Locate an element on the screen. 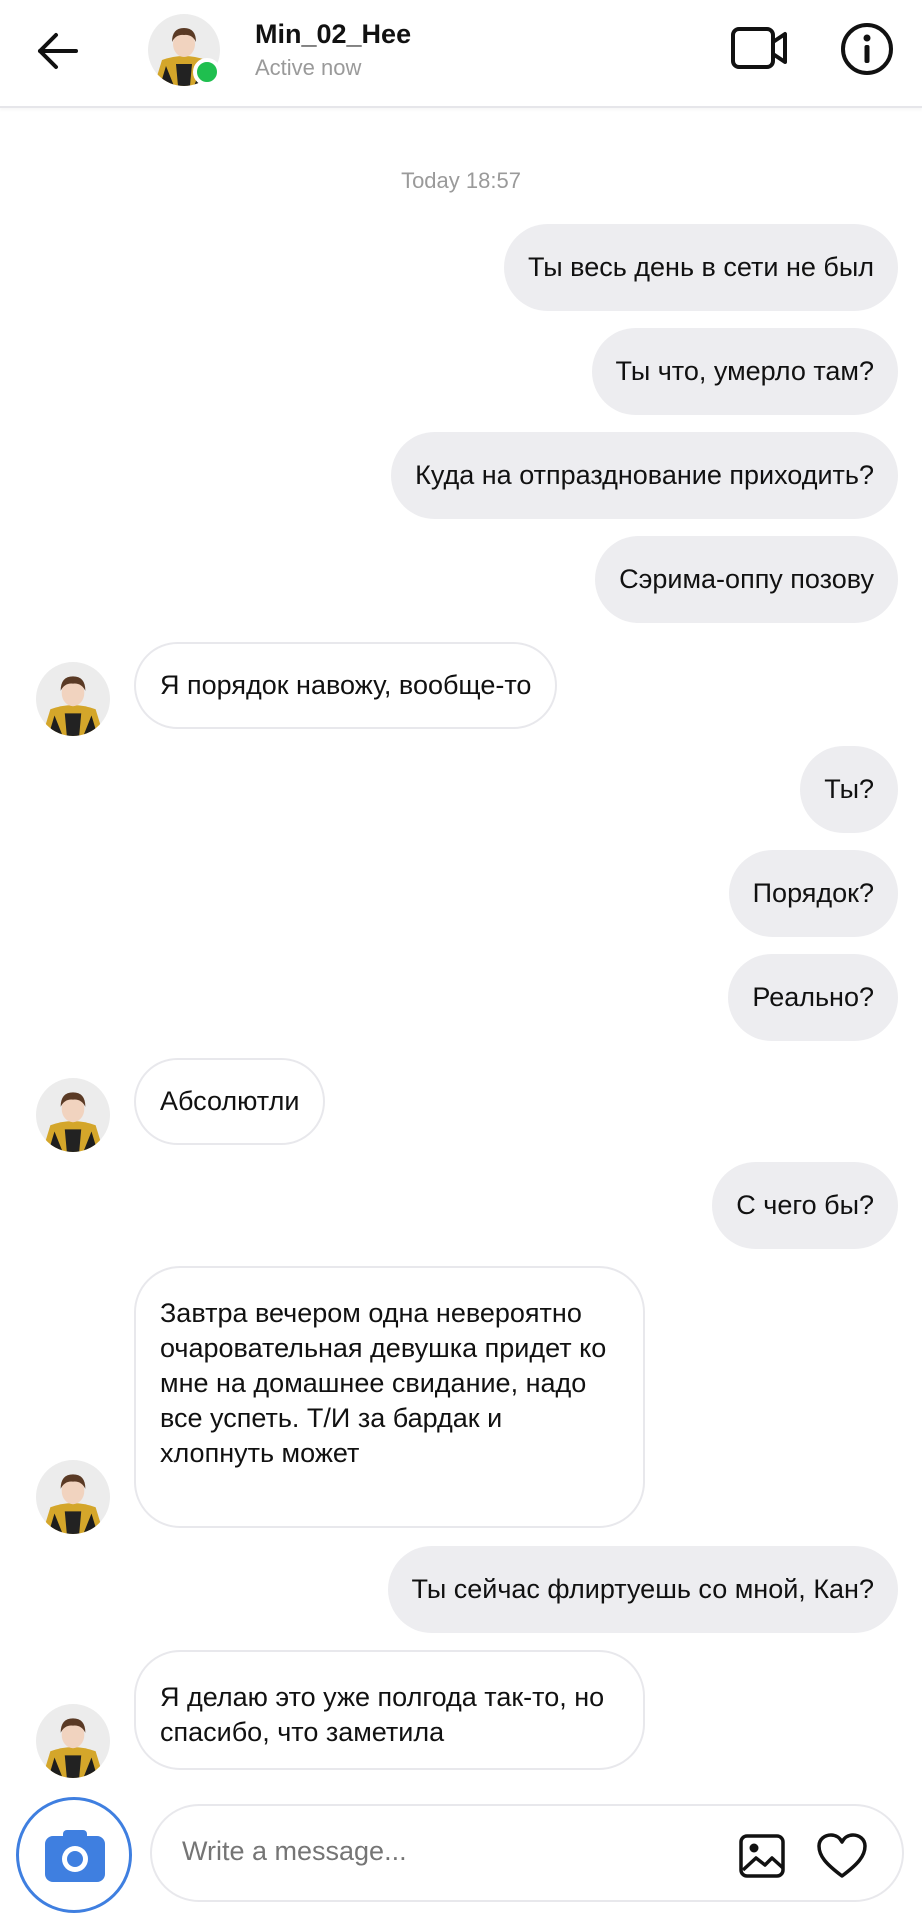 The width and height of the screenshot is (922, 1920). timestamp-text: Today 18:57 is located at coordinates (461, 180).